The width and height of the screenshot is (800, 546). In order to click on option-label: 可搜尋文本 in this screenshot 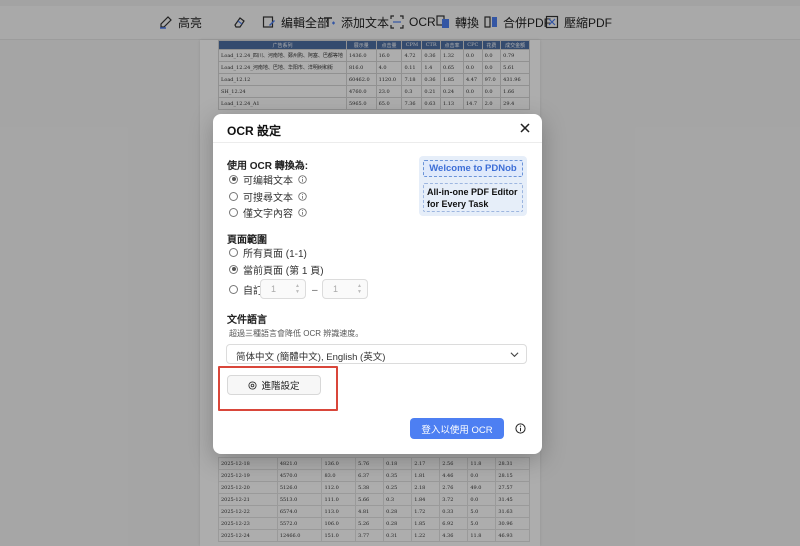, I will do `click(268, 198)`.